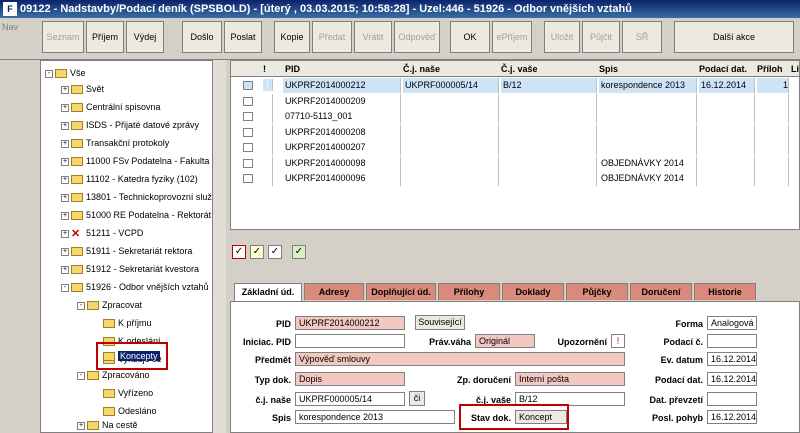 This screenshot has width=800, height=433. What do you see at coordinates (515, 116) in the screenshot?
I see `table-row: 07710-5113_001` at bounding box center [515, 116].